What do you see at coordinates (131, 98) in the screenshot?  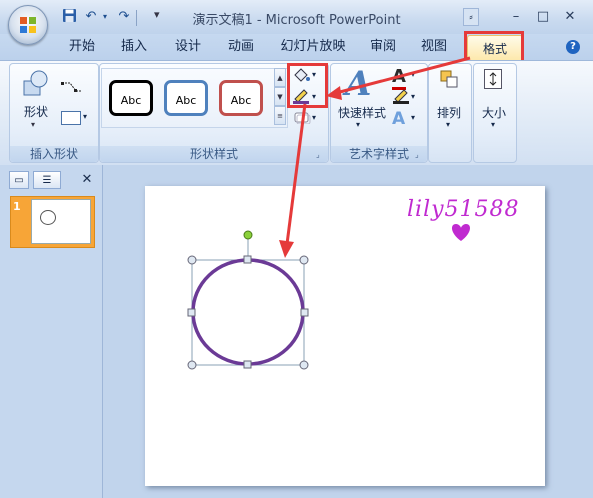 I see `style-abc-black: Abc` at bounding box center [131, 98].